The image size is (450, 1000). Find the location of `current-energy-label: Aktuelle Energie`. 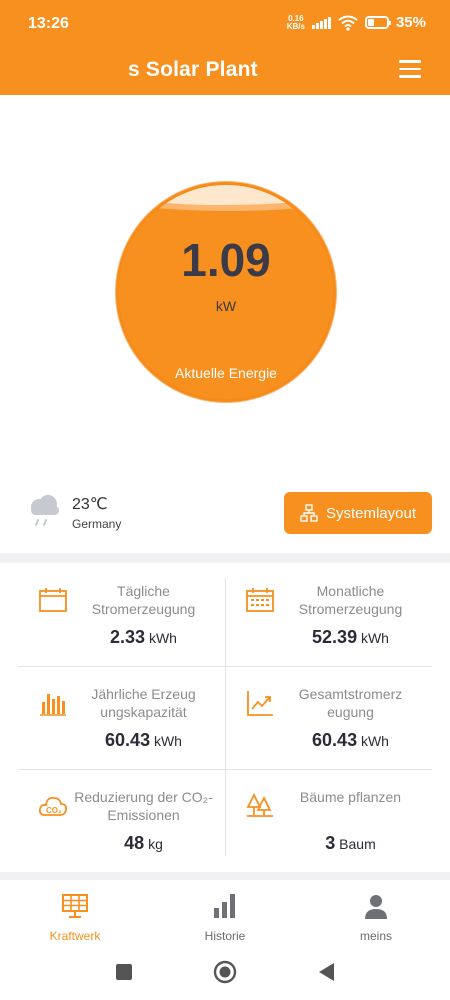

current-energy-label: Aktuelle Energie is located at coordinates (226, 373).